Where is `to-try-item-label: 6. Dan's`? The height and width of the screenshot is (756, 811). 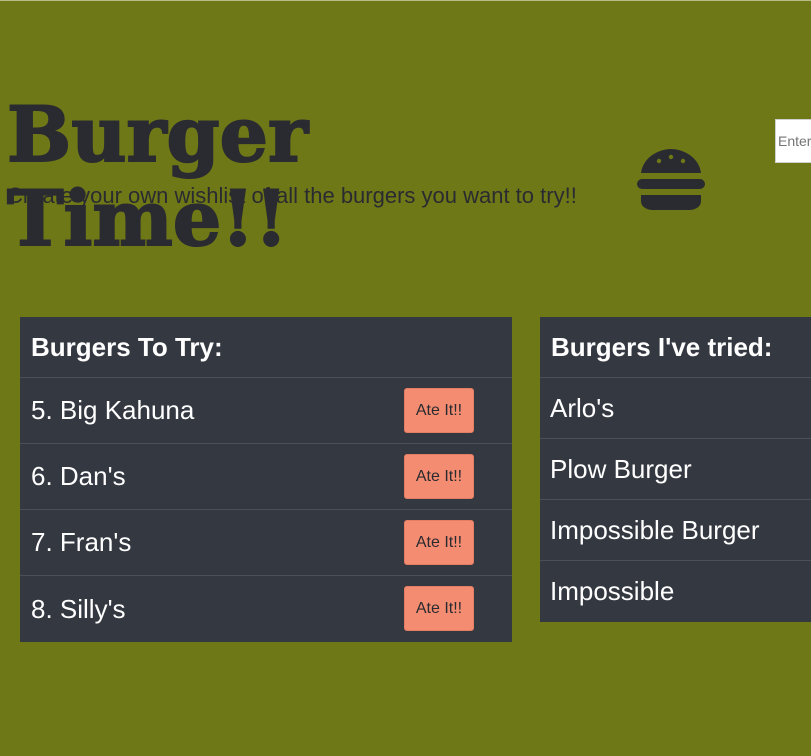 to-try-item-label: 6. Dan's is located at coordinates (78, 476).